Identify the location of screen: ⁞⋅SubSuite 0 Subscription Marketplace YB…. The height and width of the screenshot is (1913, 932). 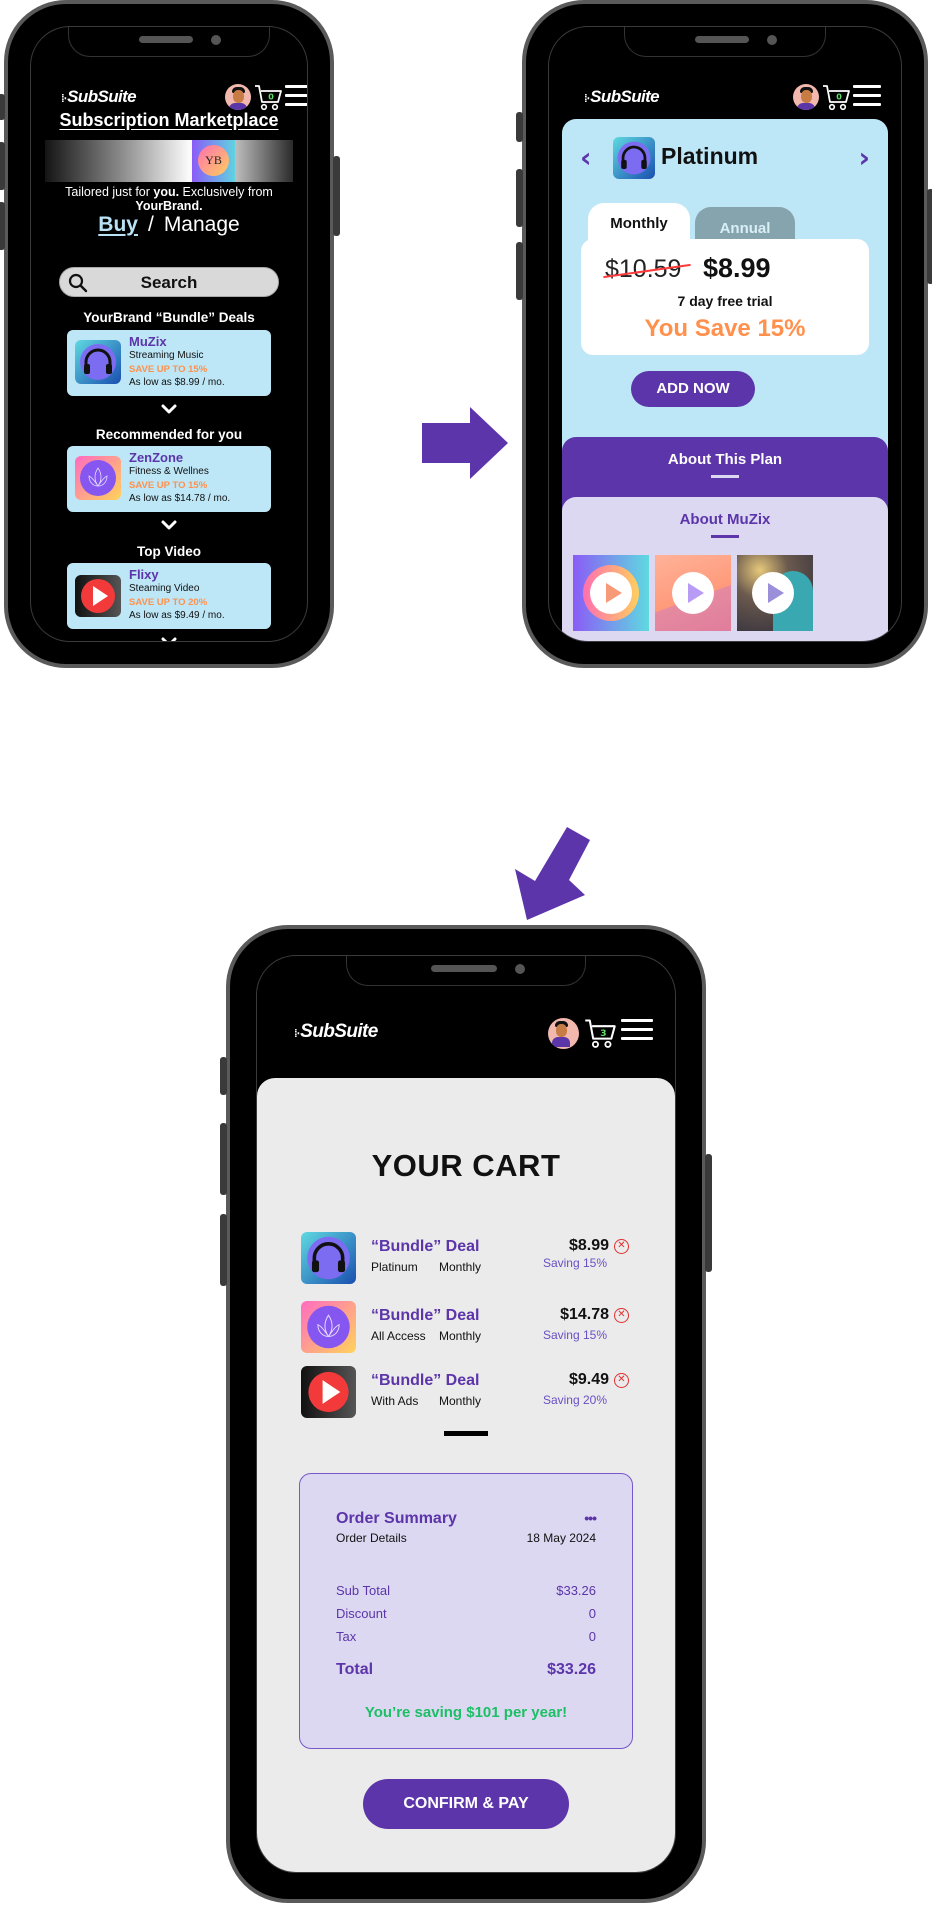
(169, 334).